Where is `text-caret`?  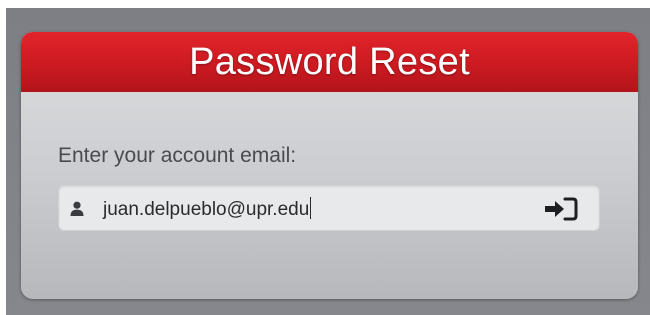
text-caret is located at coordinates (311, 208).